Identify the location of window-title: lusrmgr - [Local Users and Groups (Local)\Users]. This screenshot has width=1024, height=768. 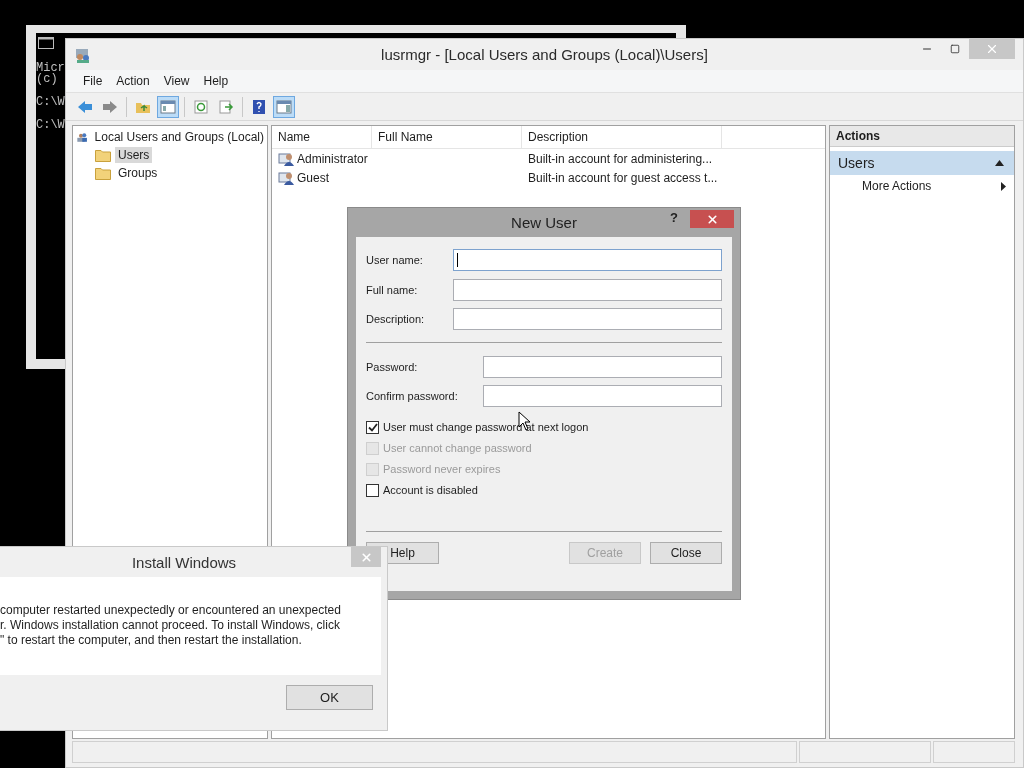
(544, 54).